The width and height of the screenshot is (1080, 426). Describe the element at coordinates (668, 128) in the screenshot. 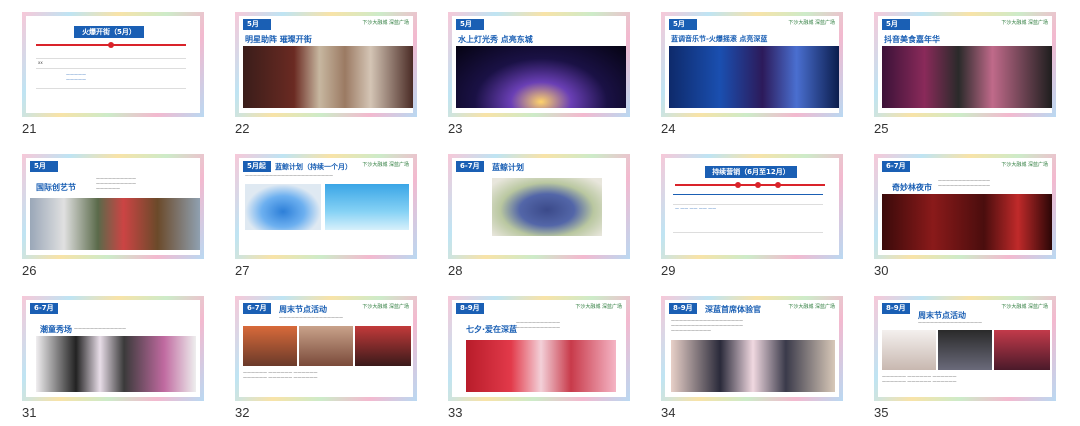

I see `slide-number: 24` at that location.